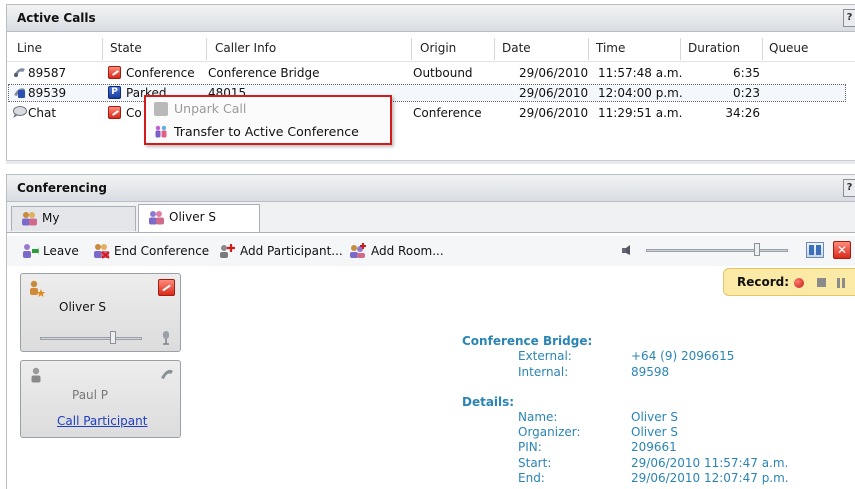  What do you see at coordinates (430, 162) in the screenshot?
I see `panel-splitter` at bounding box center [430, 162].